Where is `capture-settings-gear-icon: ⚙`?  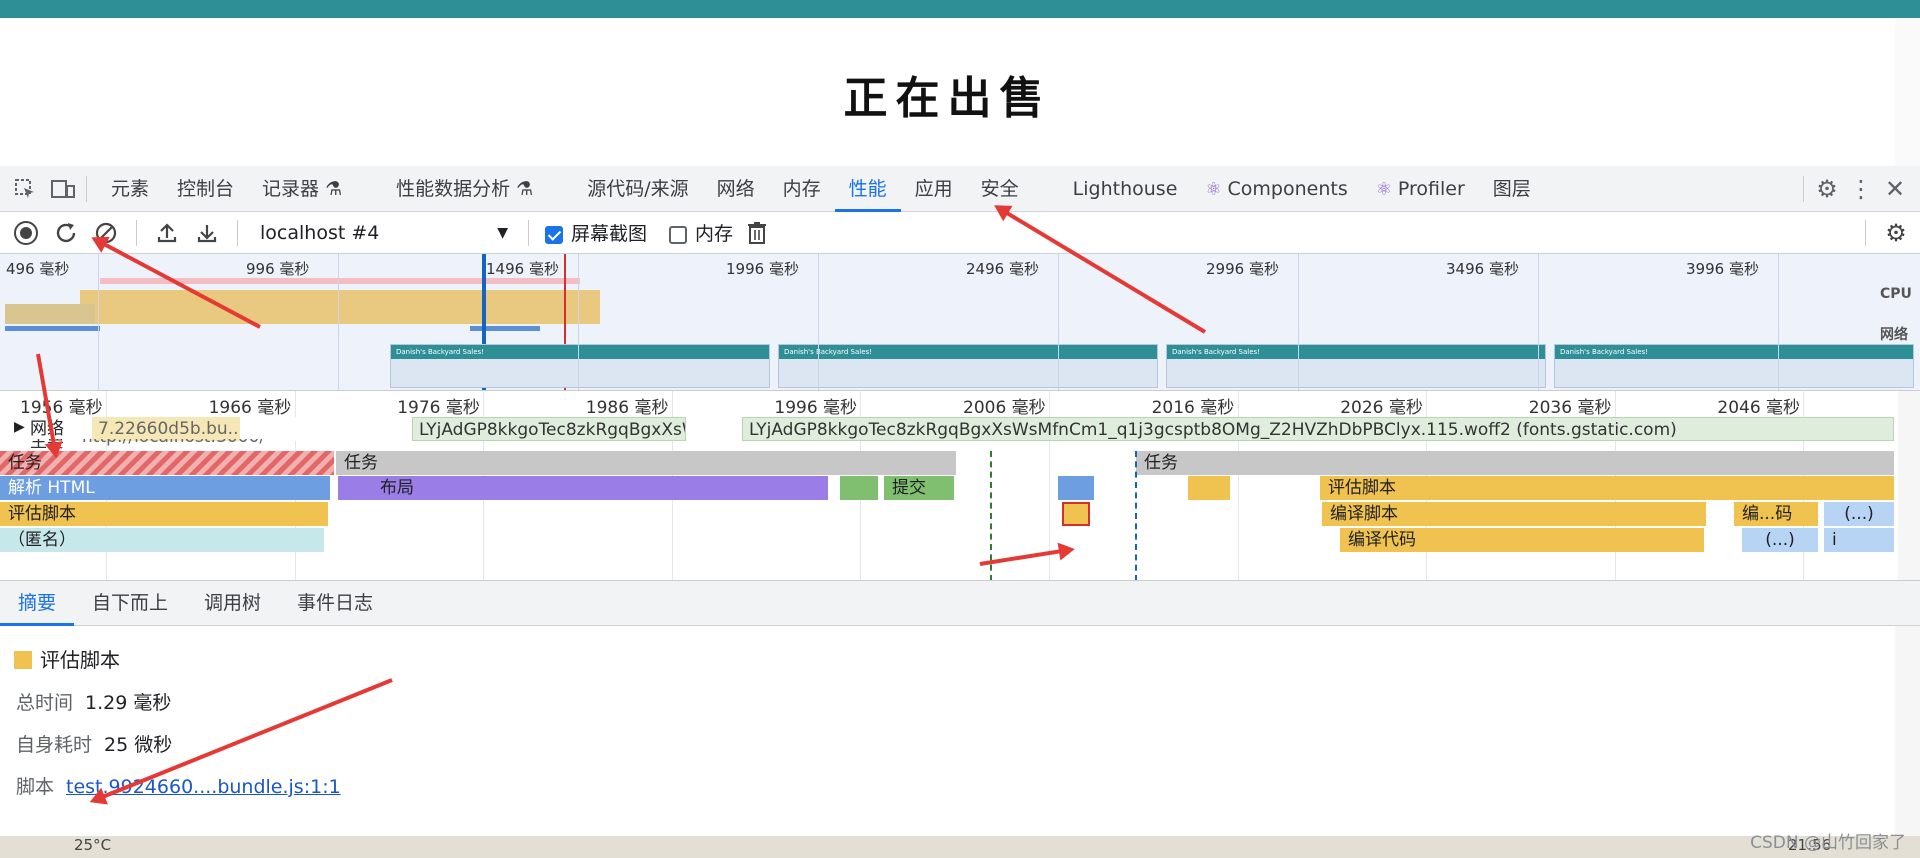 capture-settings-gear-icon: ⚙ is located at coordinates (1896, 233).